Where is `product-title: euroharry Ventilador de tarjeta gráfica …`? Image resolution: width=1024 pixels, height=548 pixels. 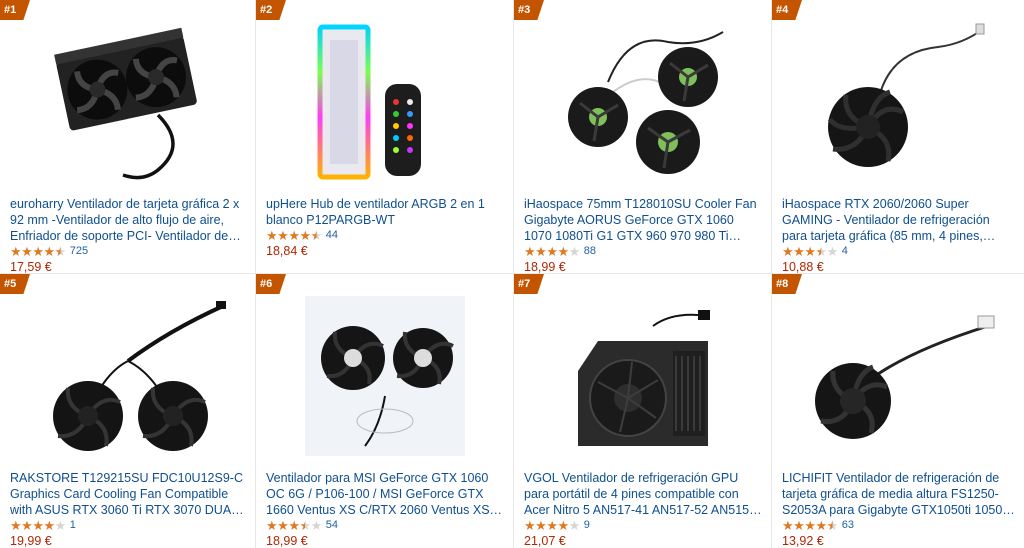 product-title: euroharry Ventilador de tarjeta gráfica … is located at coordinates (128, 220).